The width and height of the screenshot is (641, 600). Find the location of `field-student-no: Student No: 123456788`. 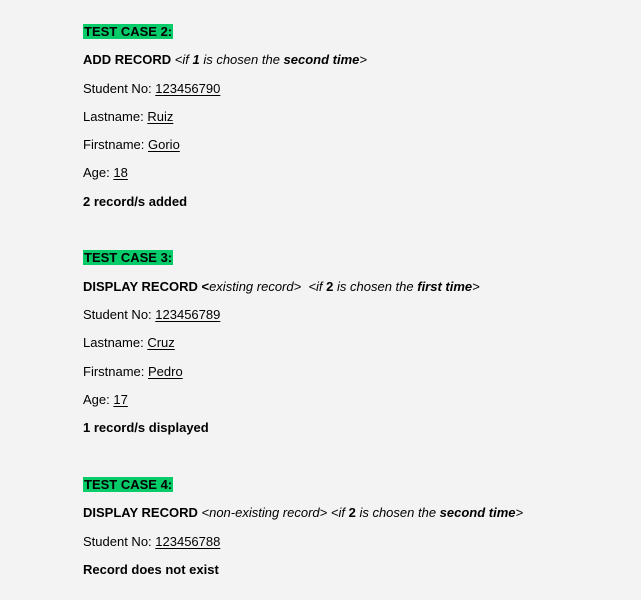

field-student-no: Student No: 123456788 is located at coordinates (151, 542).